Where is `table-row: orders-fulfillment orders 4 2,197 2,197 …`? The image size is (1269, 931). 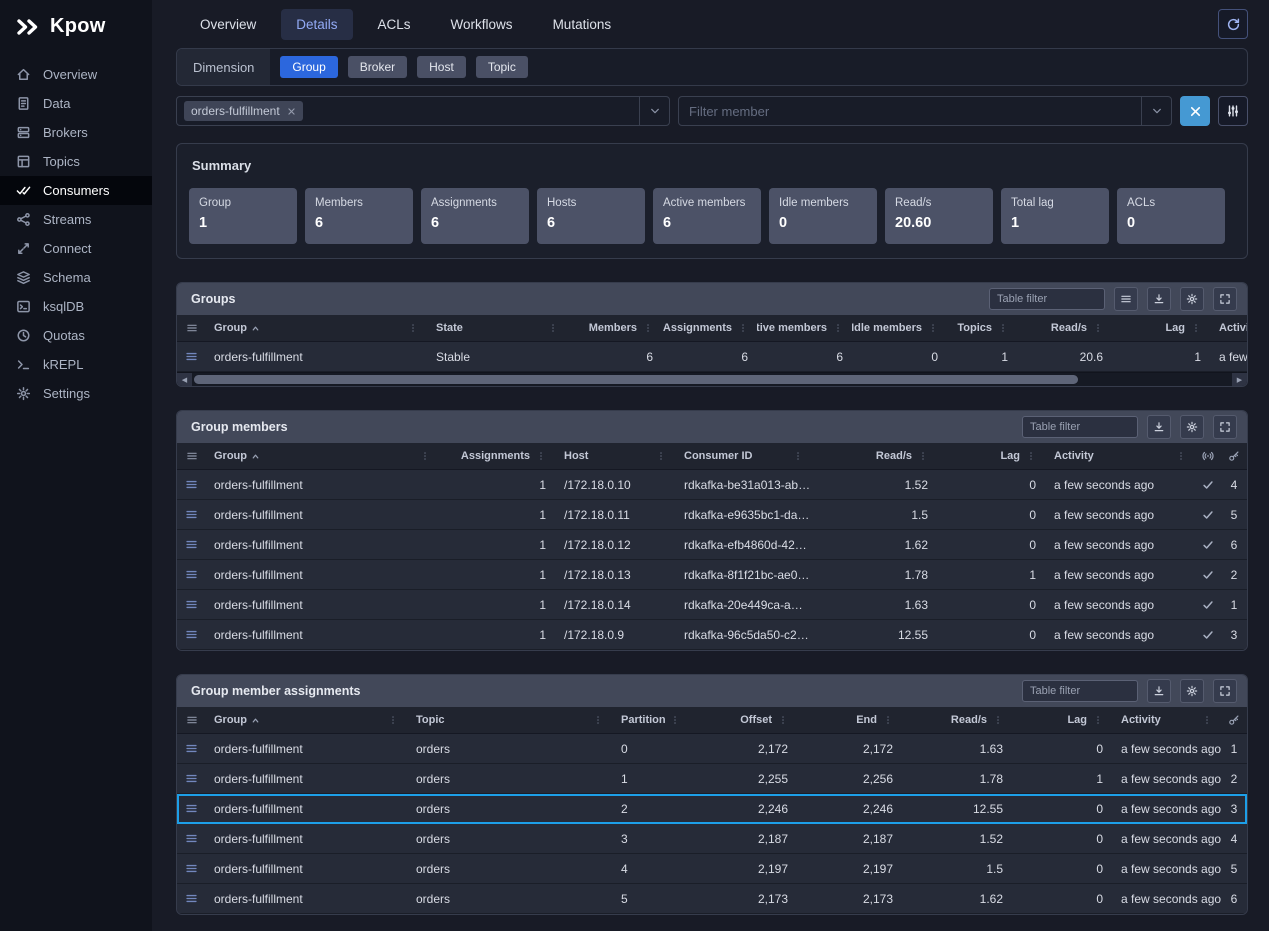 table-row: orders-fulfillment orders 4 2,197 2,197 … is located at coordinates (712, 869).